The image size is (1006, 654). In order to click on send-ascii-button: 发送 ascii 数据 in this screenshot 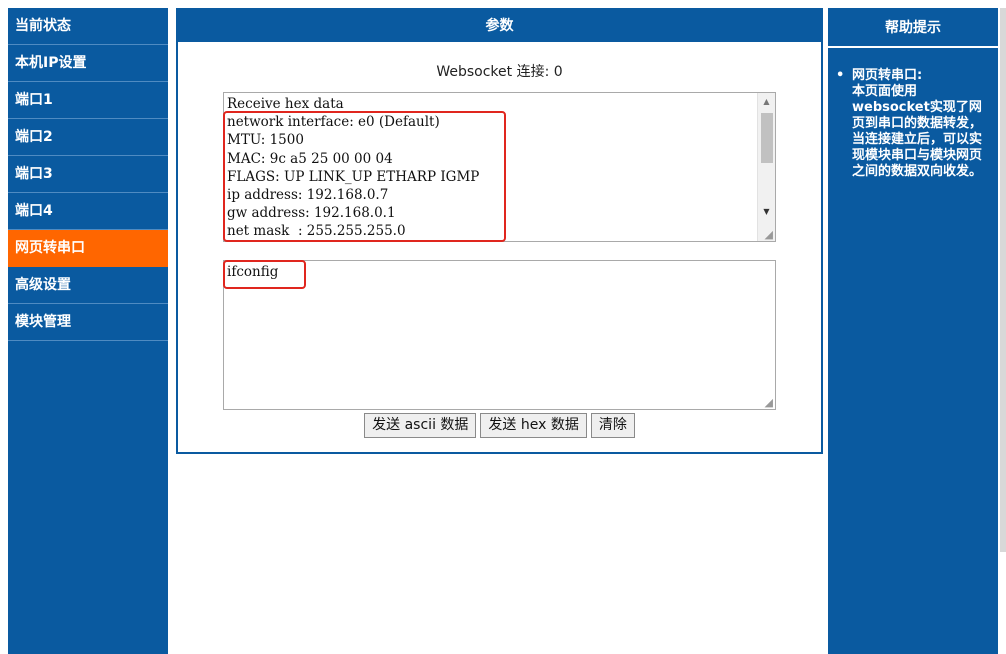, I will do `click(420, 425)`.